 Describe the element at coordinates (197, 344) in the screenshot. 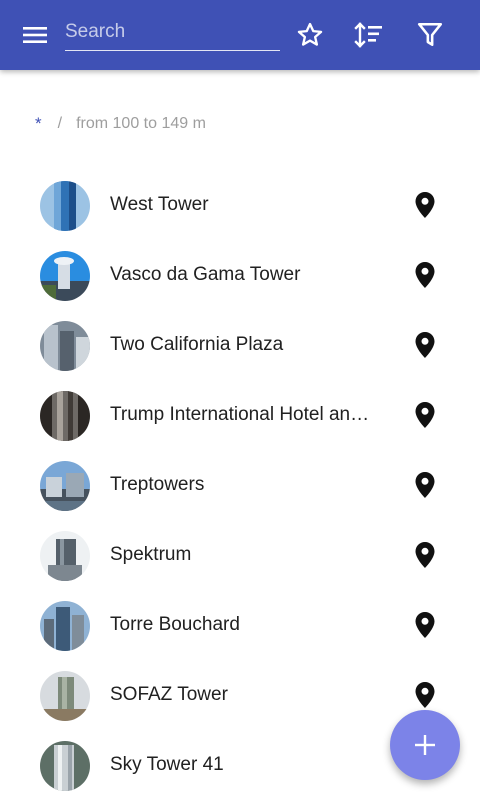

I see `building-name: Two California Plaza` at that location.